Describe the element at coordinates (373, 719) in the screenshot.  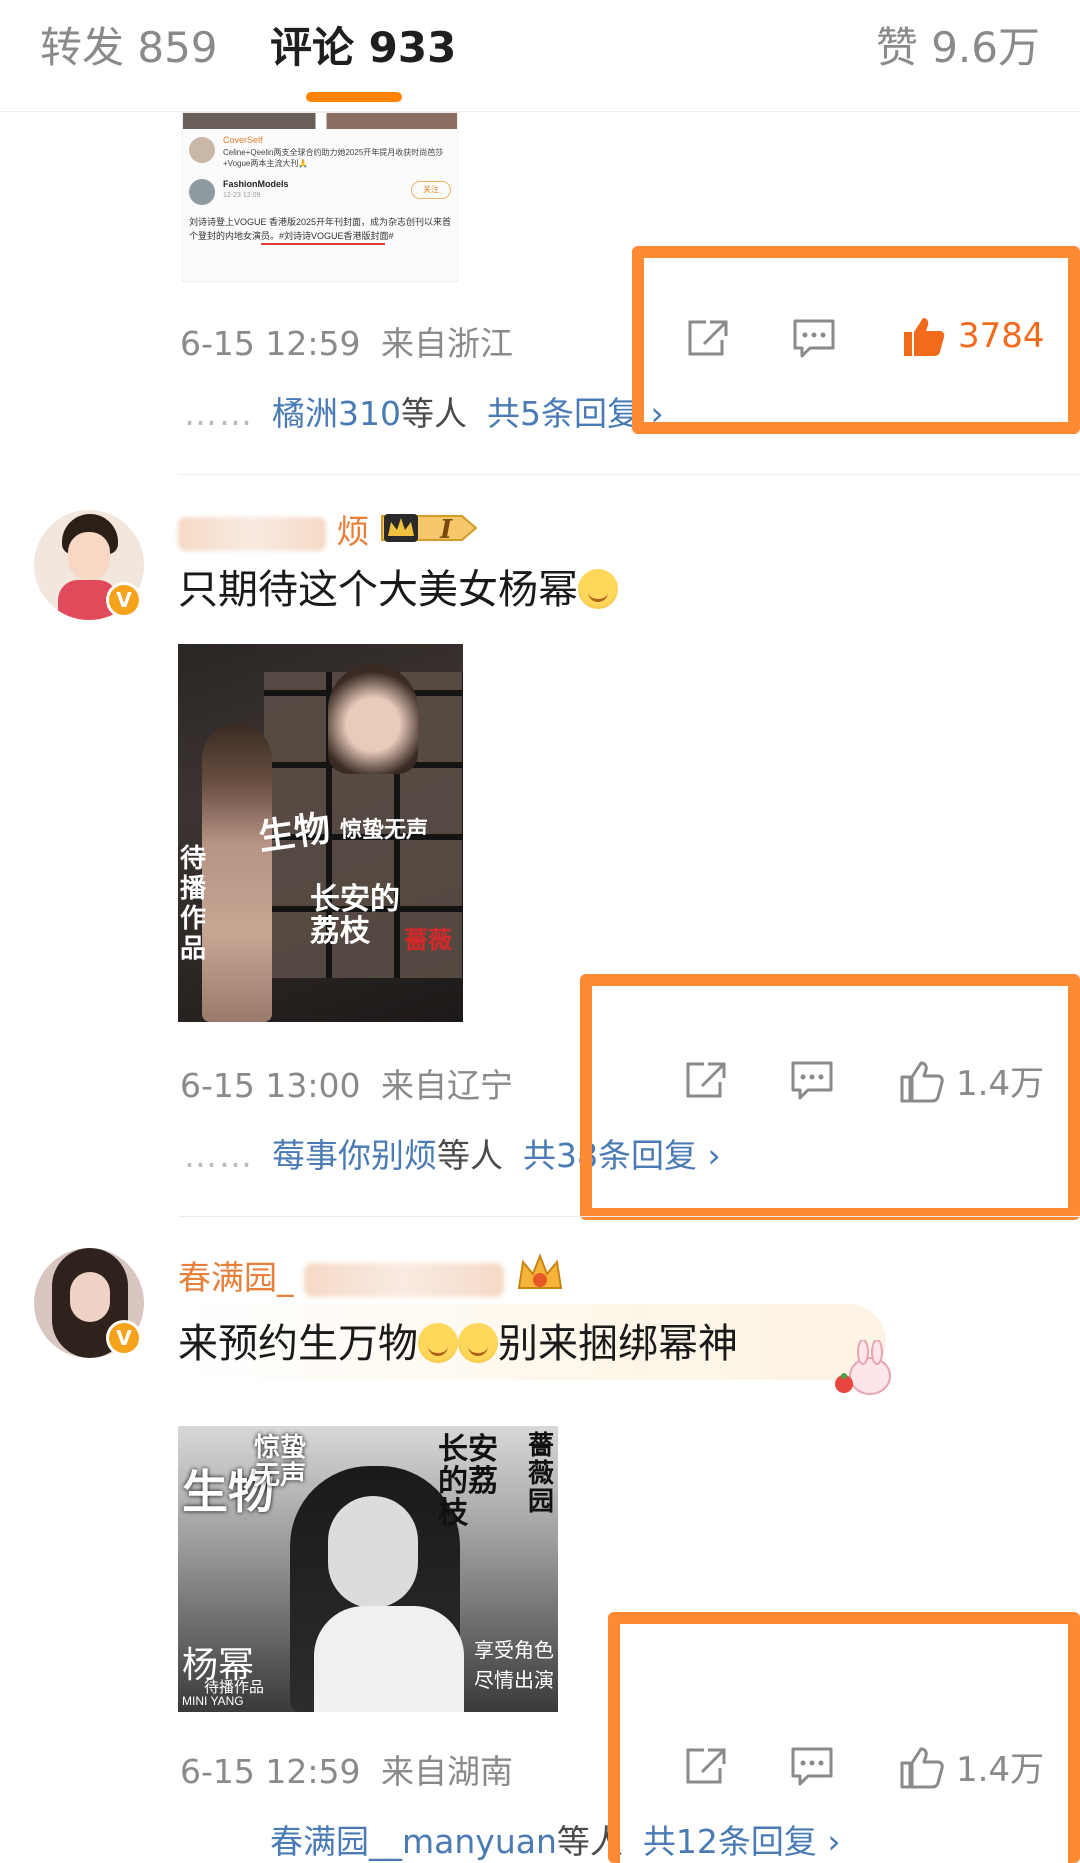
I see `poster-portrait` at that location.